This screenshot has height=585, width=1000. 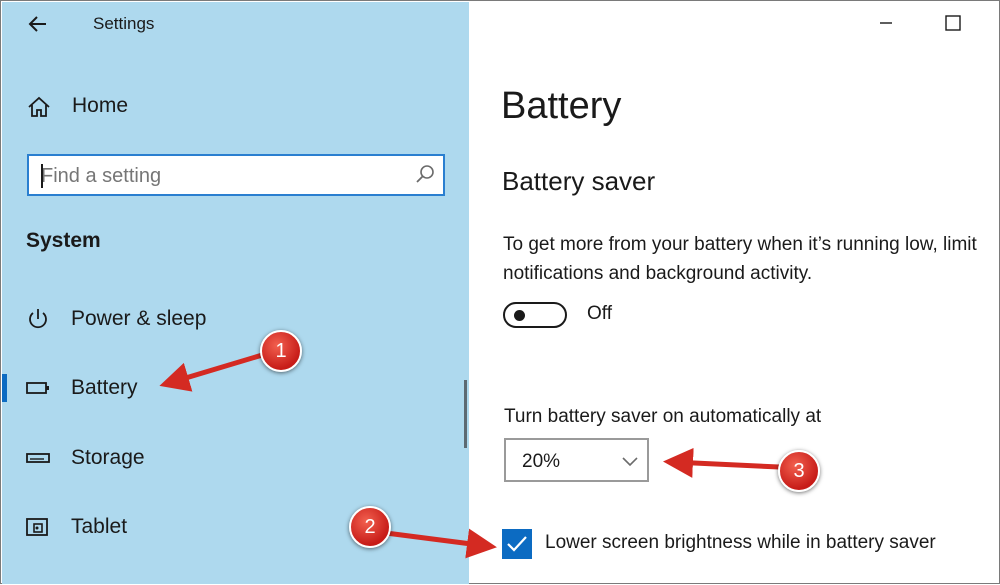 I want to click on maximize-icon, so click(x=953, y=23).